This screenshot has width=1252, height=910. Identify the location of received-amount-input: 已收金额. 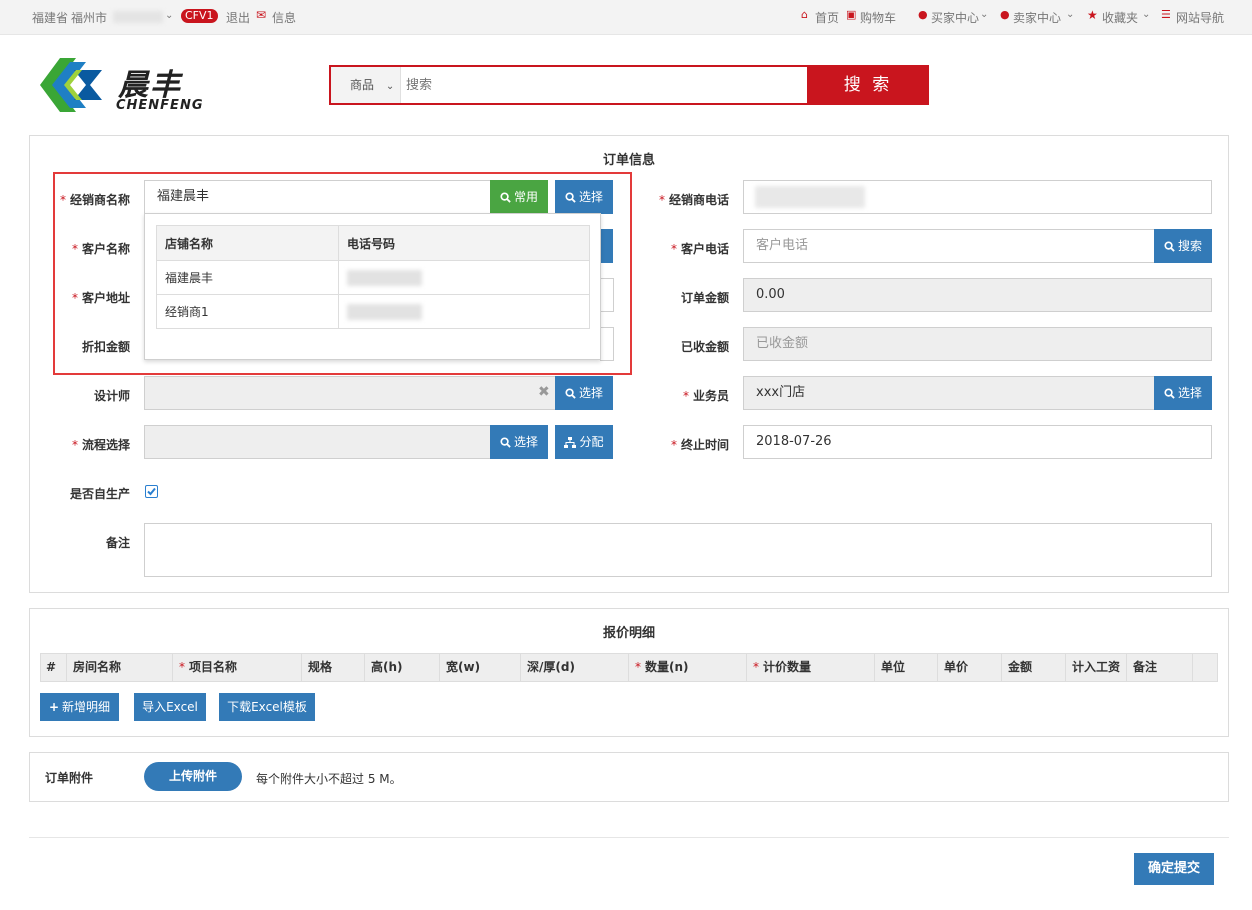
(977, 344).